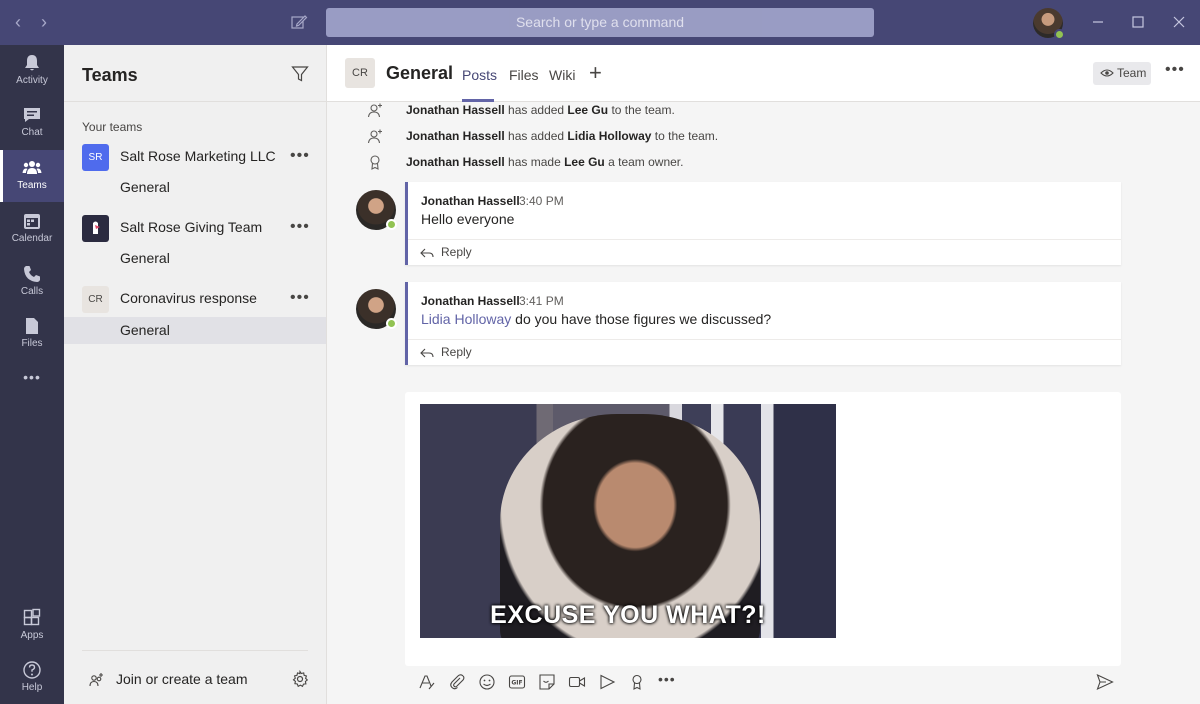 The height and width of the screenshot is (704, 1200). What do you see at coordinates (95, 299) in the screenshot?
I see `team-avatar: CR` at bounding box center [95, 299].